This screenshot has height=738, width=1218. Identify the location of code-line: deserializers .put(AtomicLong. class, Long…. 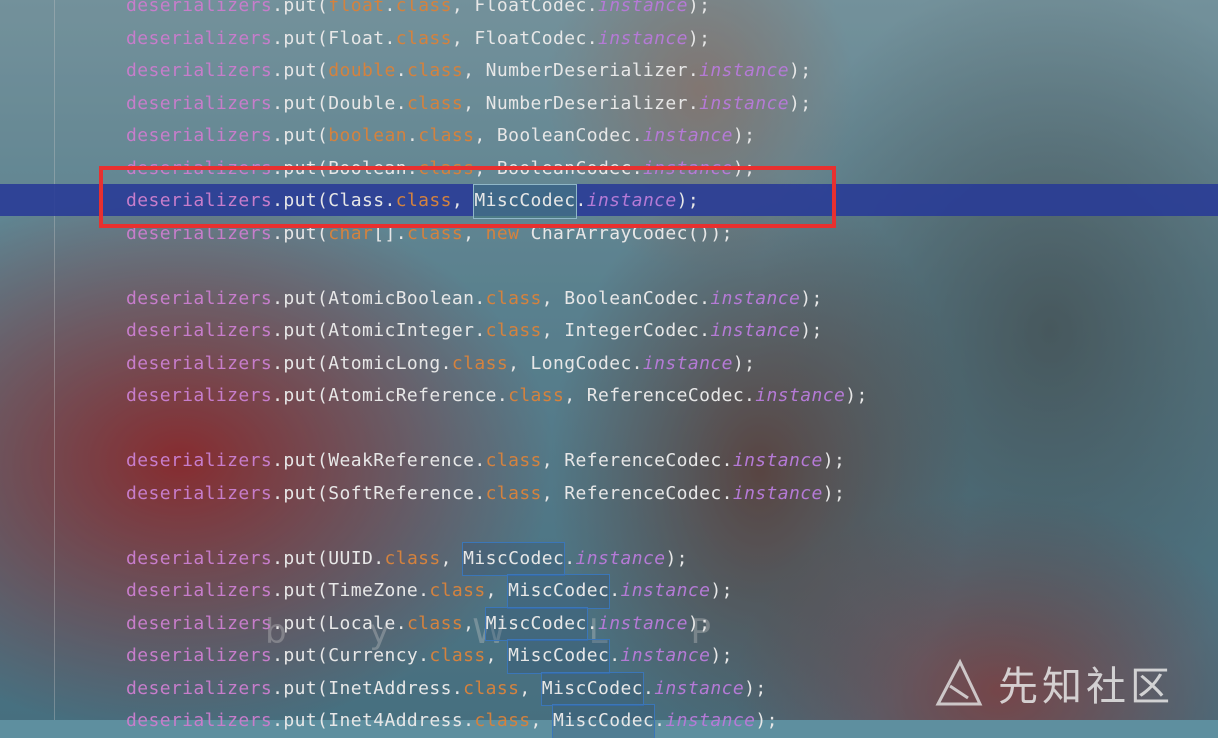
(497, 364).